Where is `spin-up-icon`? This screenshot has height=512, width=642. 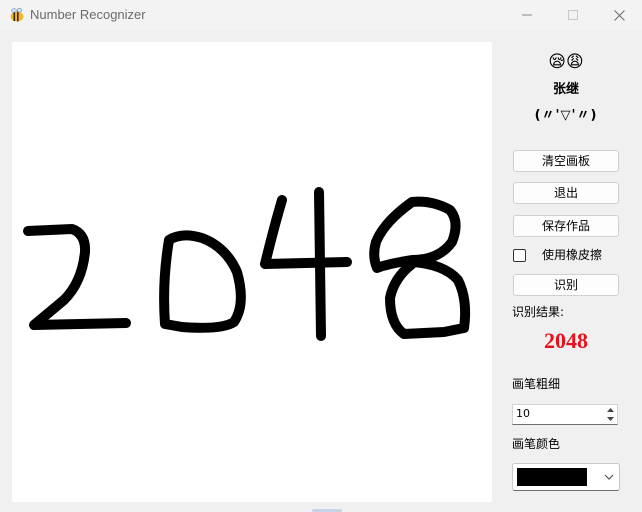
spin-up-icon is located at coordinates (610, 410).